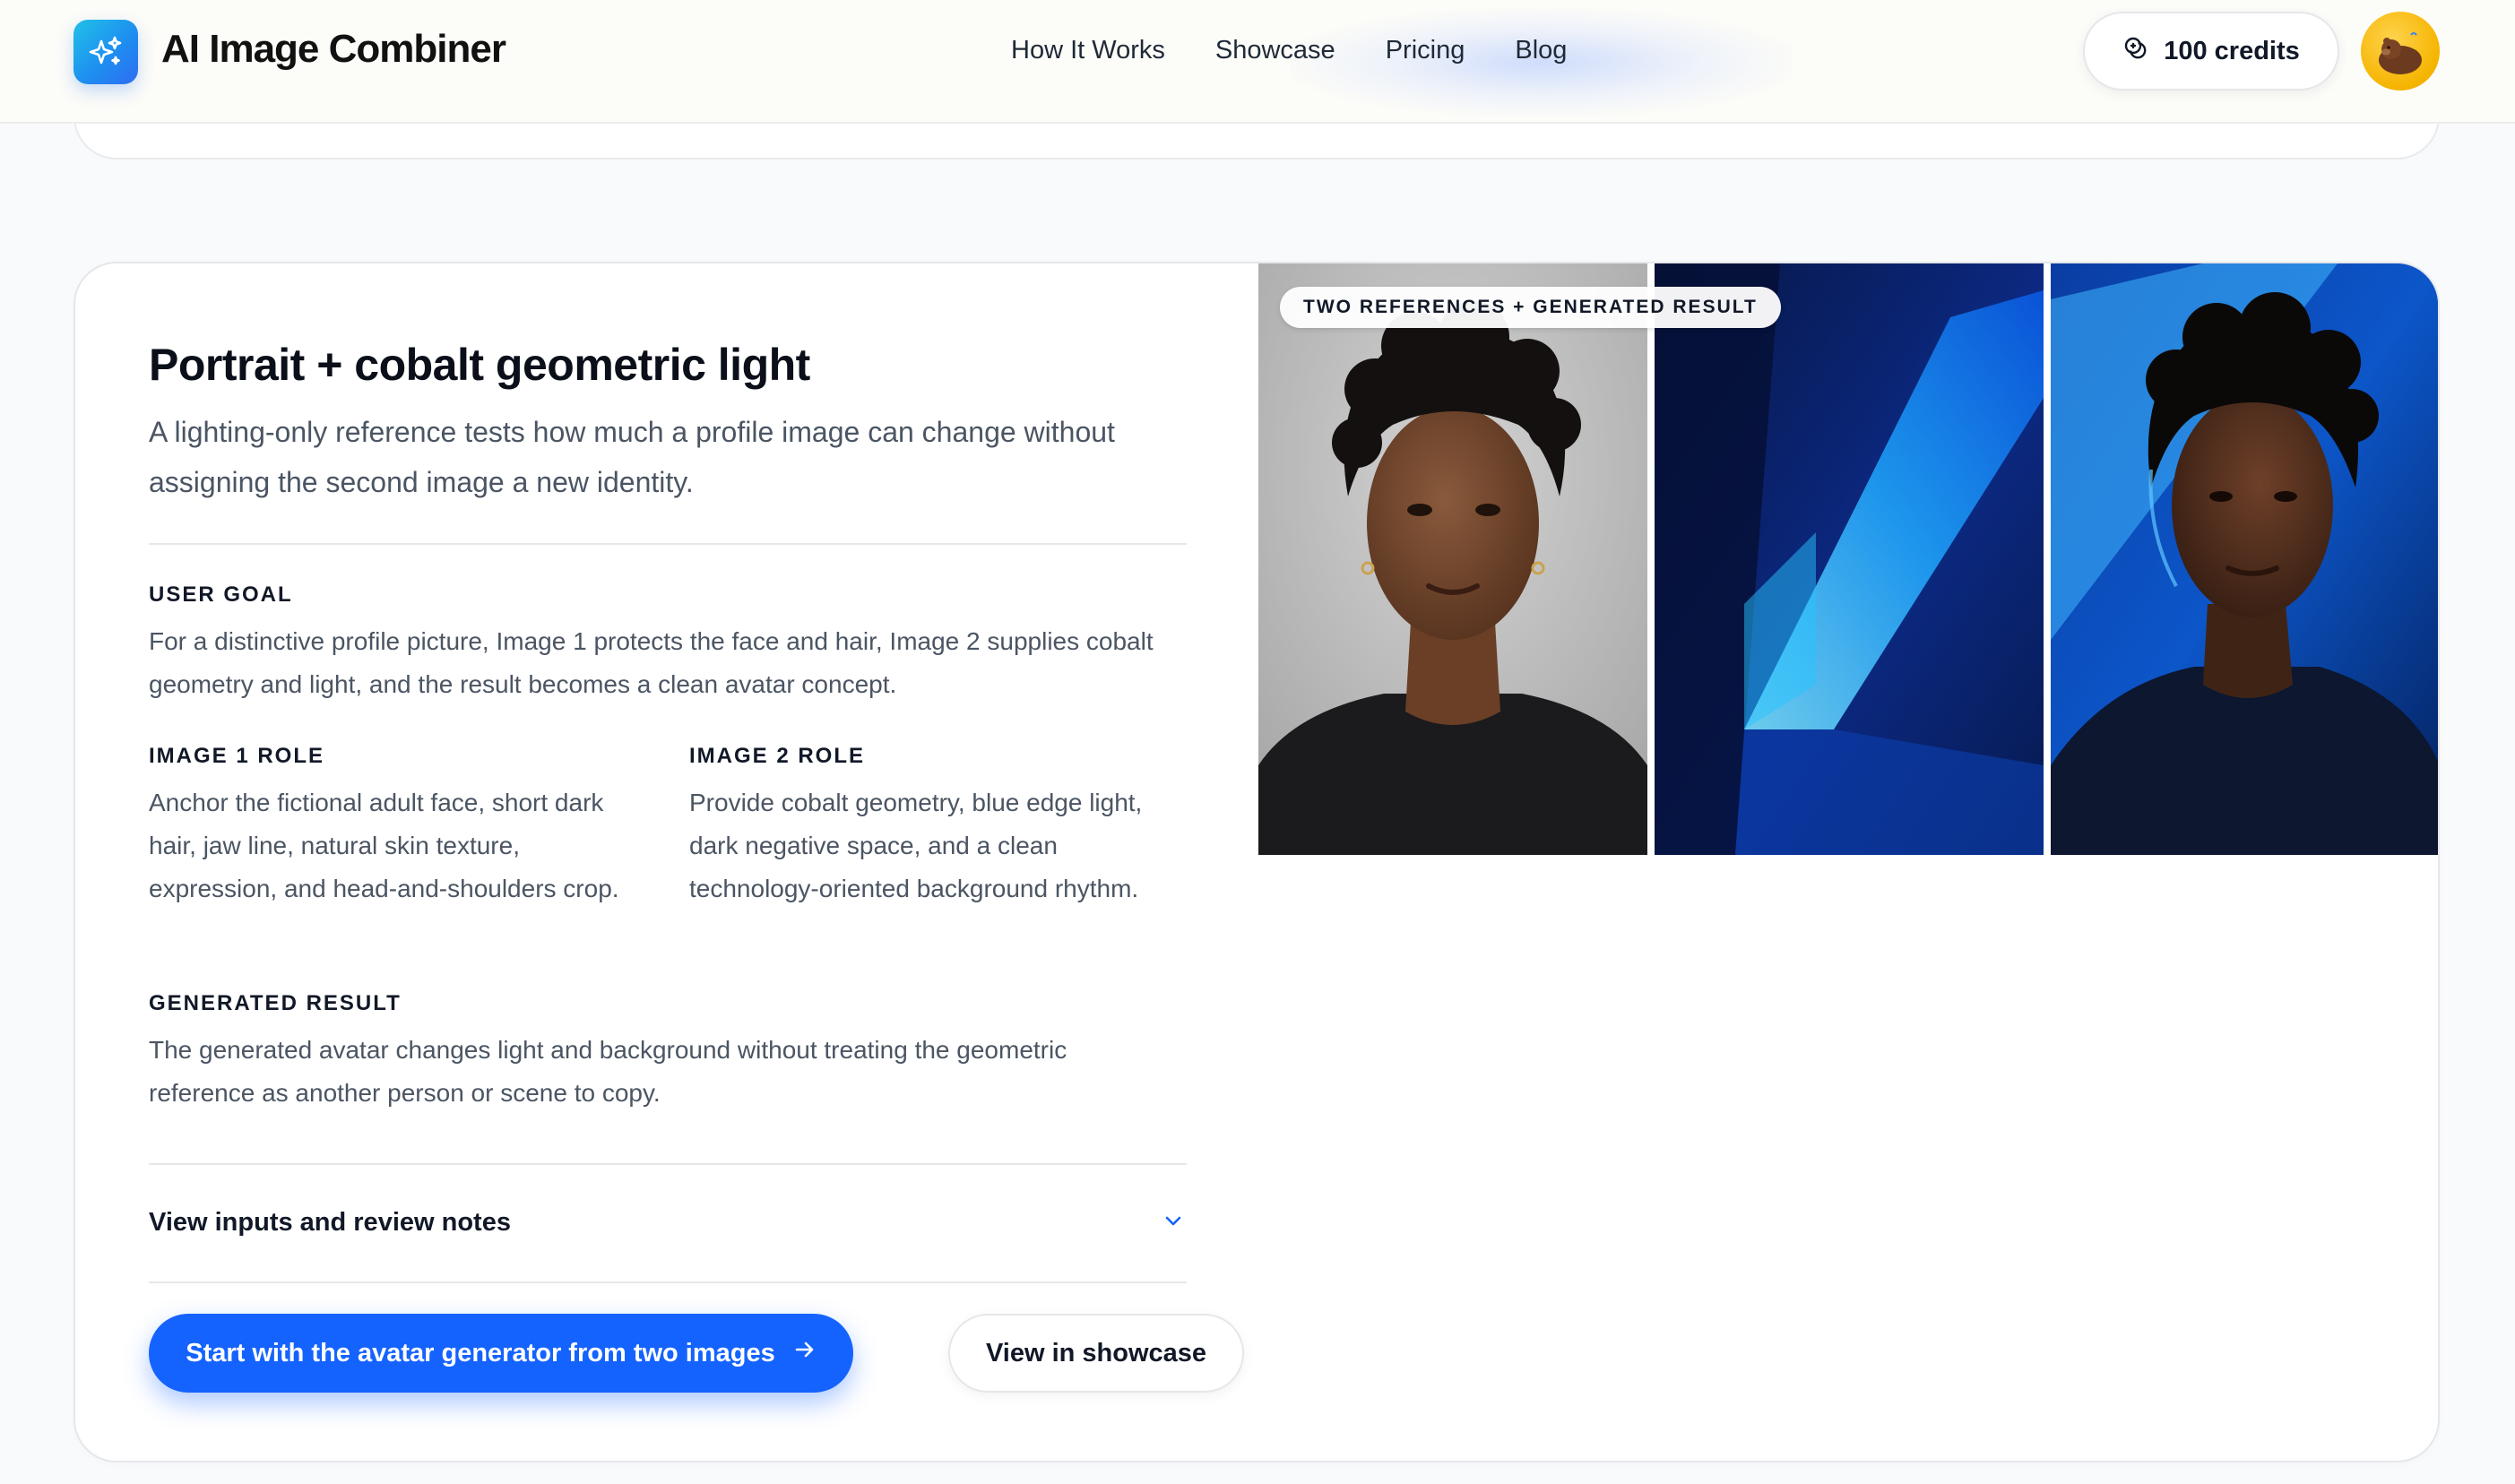 This screenshot has width=2515, height=1484. Describe the element at coordinates (1275, 50) in the screenshot. I see `nav-showcase: Showcase` at that location.